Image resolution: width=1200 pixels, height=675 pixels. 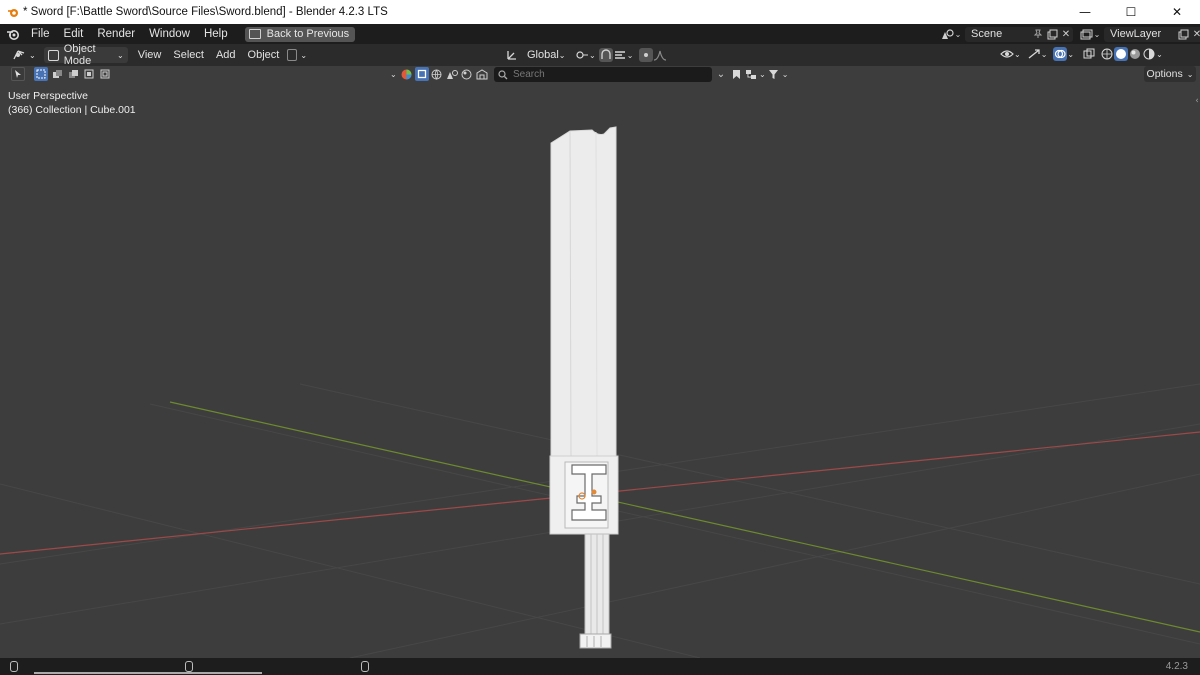 I want to click on new-scene-icon, so click(x=1052, y=34).